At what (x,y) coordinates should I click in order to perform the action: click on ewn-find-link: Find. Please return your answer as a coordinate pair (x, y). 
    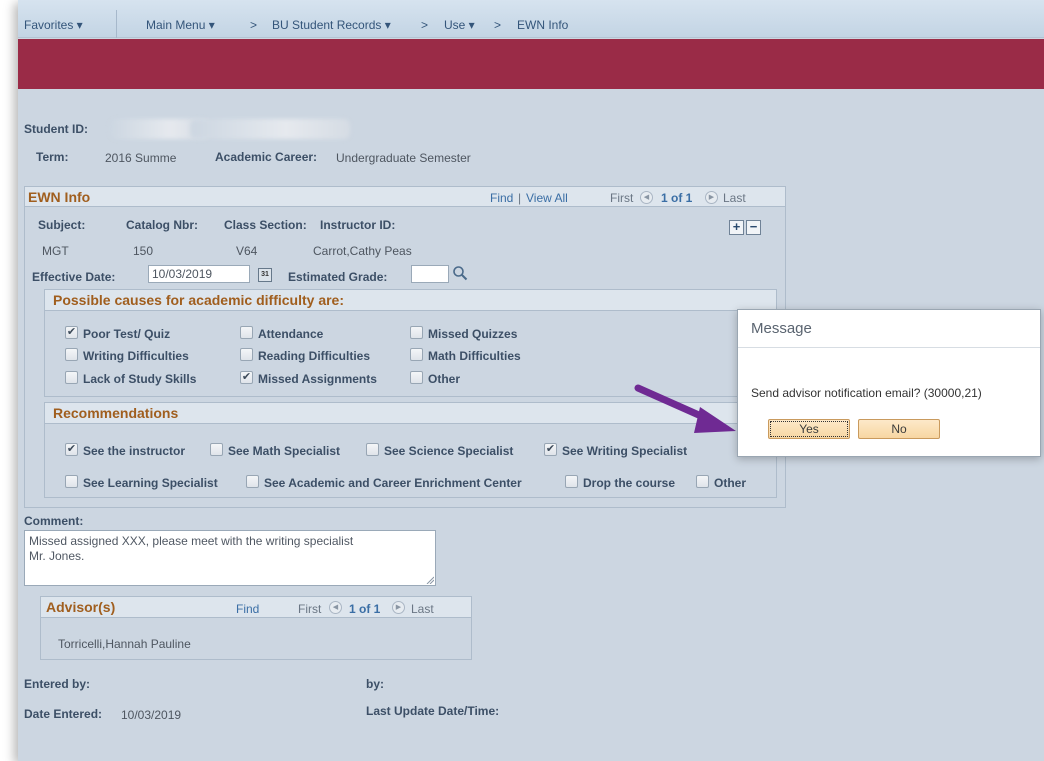
    Looking at the image, I should click on (501, 198).